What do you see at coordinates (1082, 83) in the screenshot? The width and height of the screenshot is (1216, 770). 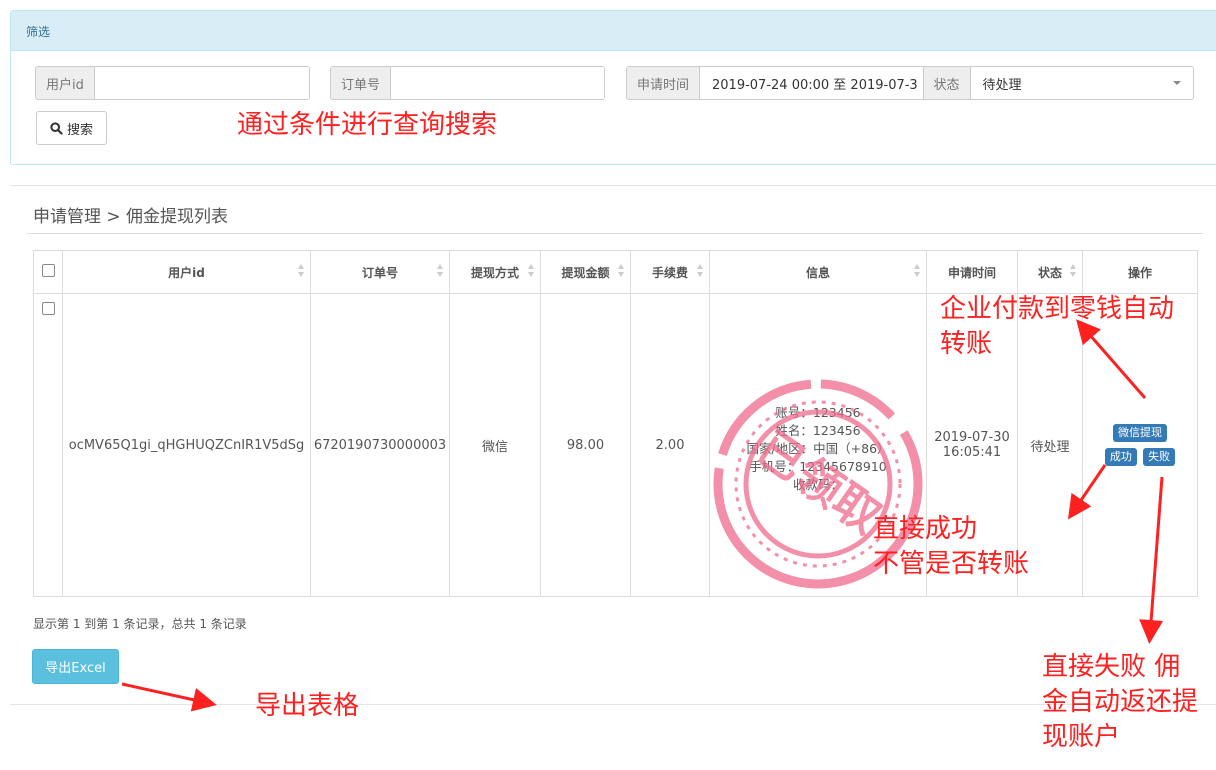 I see `status-select: 待处理` at bounding box center [1082, 83].